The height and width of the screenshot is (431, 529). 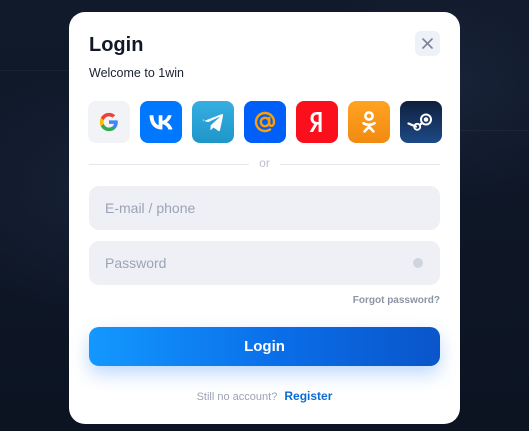 I want to click on yandex-icon, so click(x=315, y=122).